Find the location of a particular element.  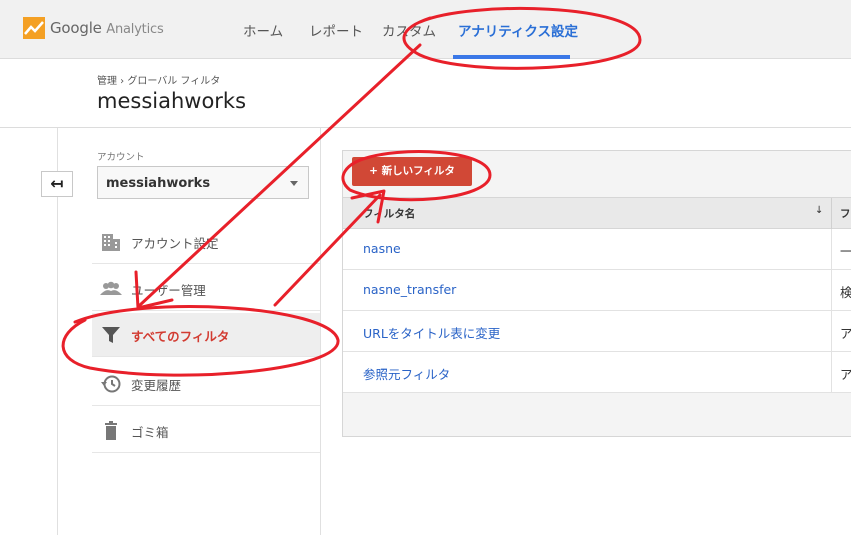

sidebar-item-label: 変更履歴 is located at coordinates (156, 385).